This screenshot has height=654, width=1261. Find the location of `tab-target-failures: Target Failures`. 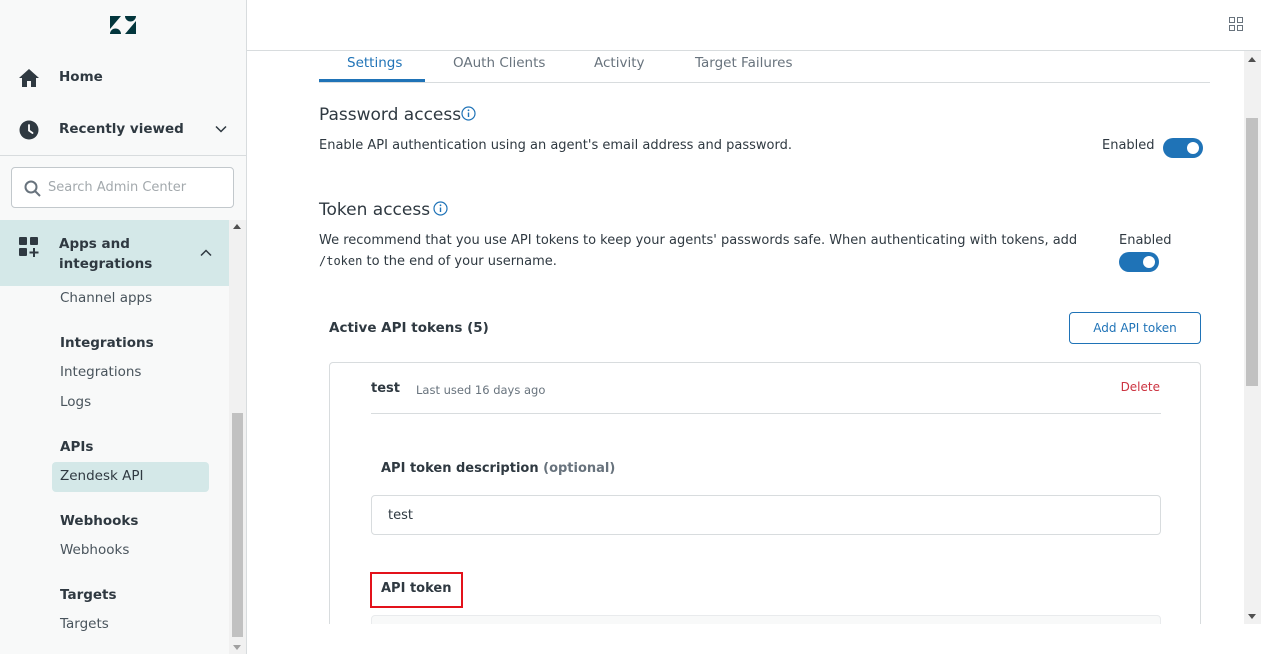

tab-target-failures: Target Failures is located at coordinates (744, 63).